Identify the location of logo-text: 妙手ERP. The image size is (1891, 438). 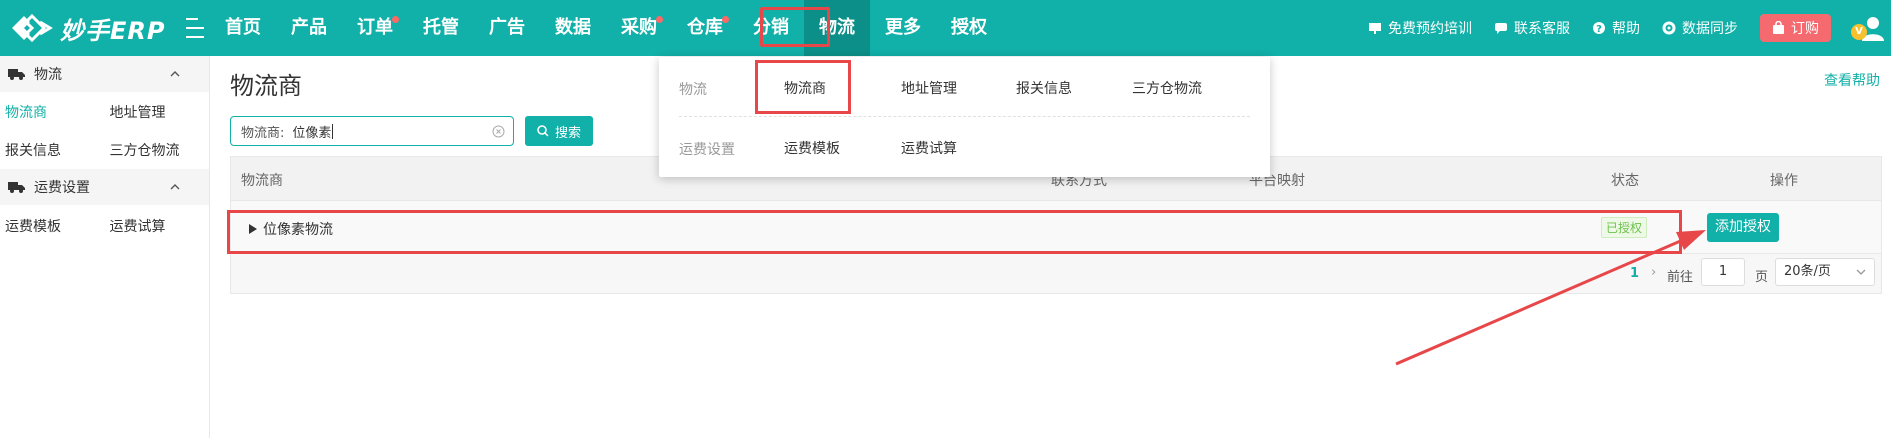
(113, 30).